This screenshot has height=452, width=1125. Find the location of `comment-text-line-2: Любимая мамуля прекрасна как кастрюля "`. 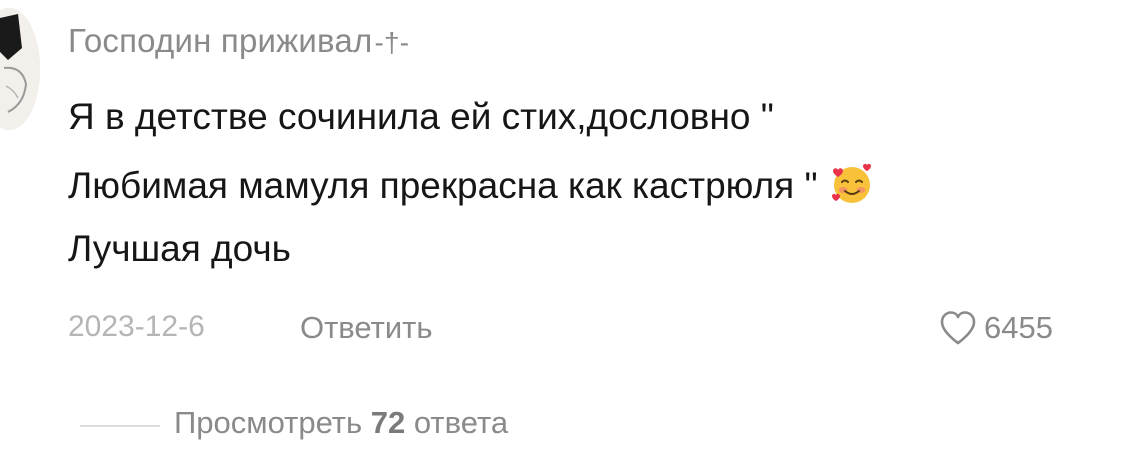

comment-text-line-2: Любимая мамуля прекрасна как кастрюля " is located at coordinates (593, 184).